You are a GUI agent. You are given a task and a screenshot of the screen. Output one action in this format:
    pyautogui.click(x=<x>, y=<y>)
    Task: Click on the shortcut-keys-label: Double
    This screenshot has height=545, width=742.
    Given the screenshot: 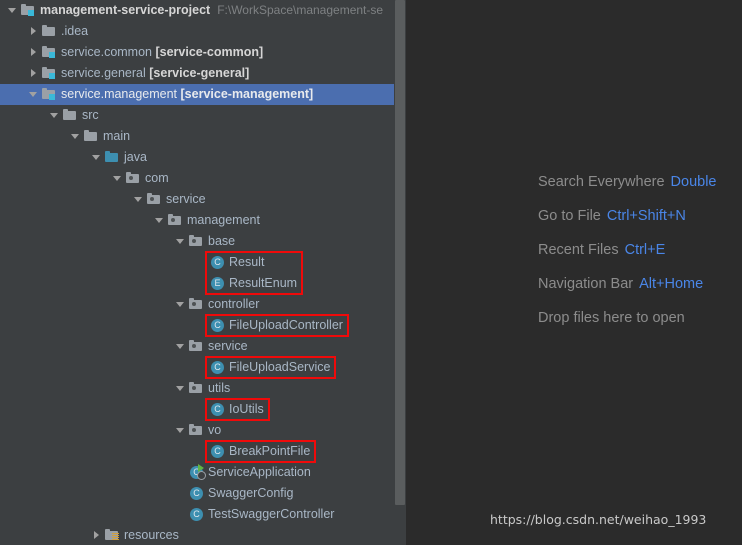 What is the action you would take?
    pyautogui.click(x=693, y=182)
    